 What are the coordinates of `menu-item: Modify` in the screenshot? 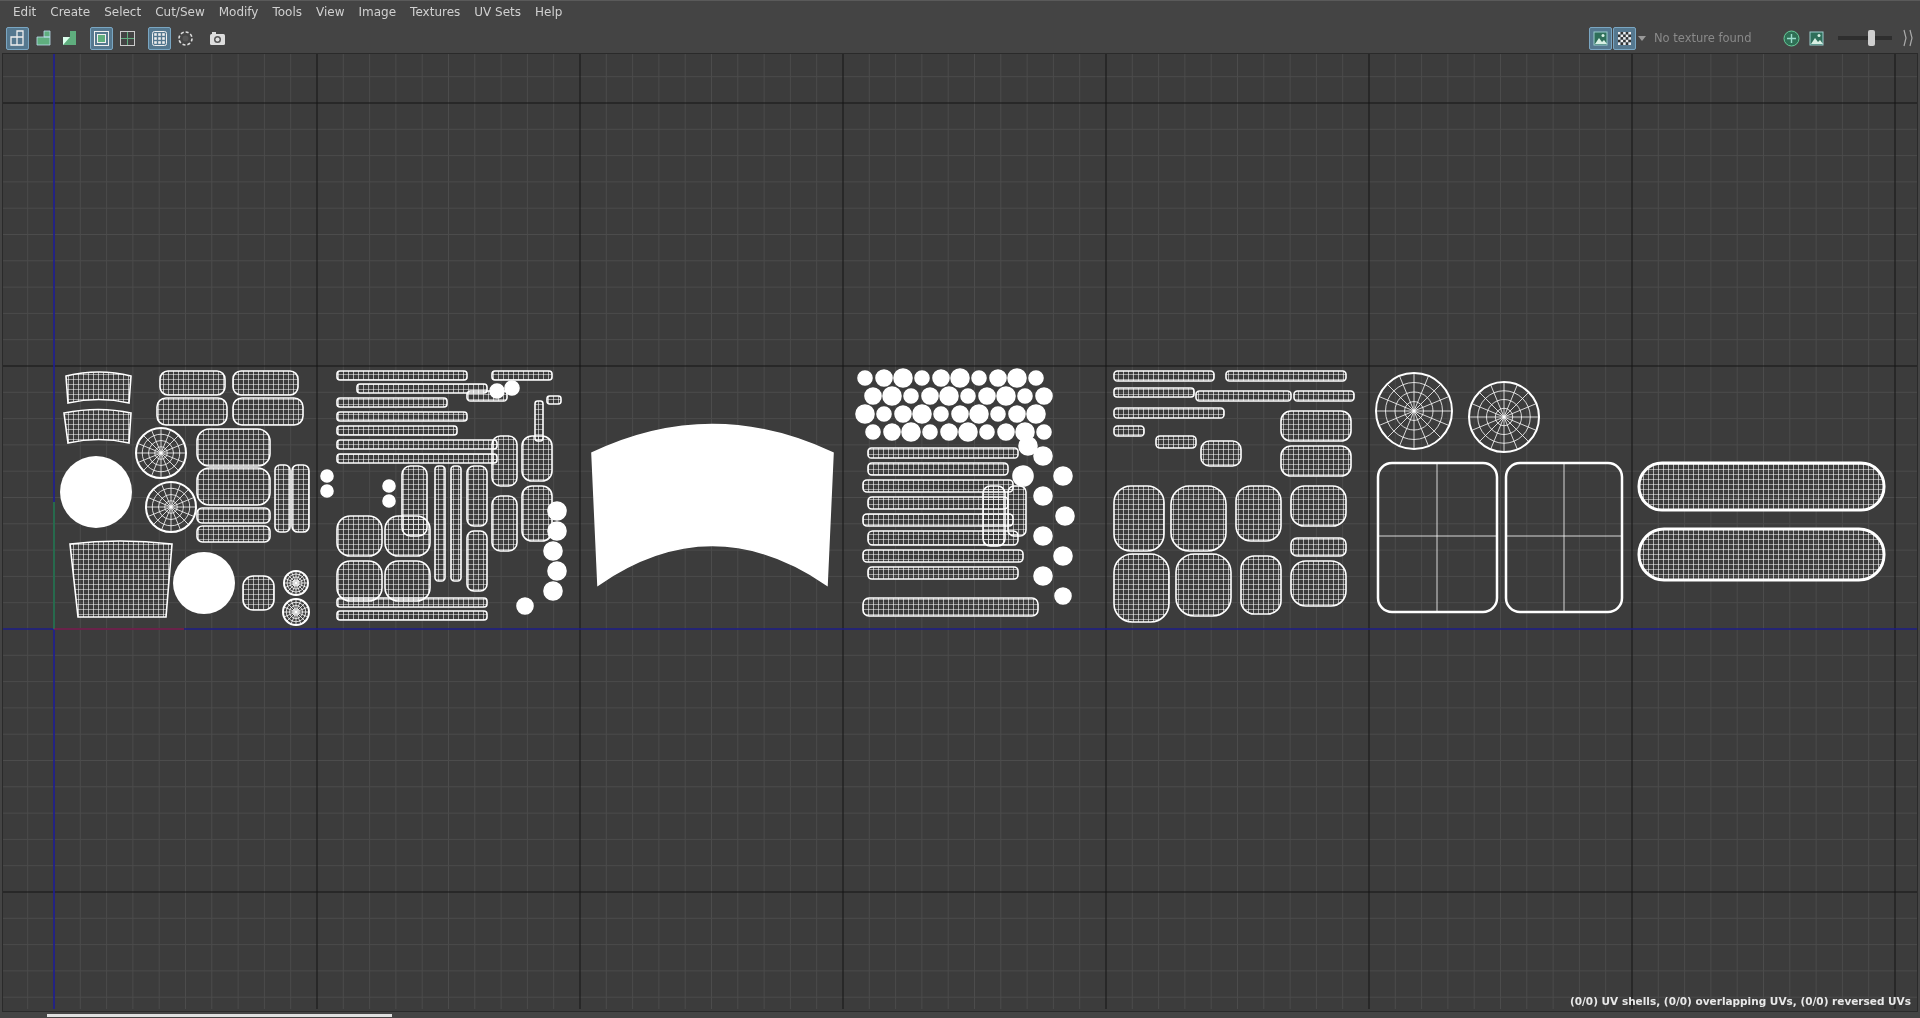 It's located at (238, 12).